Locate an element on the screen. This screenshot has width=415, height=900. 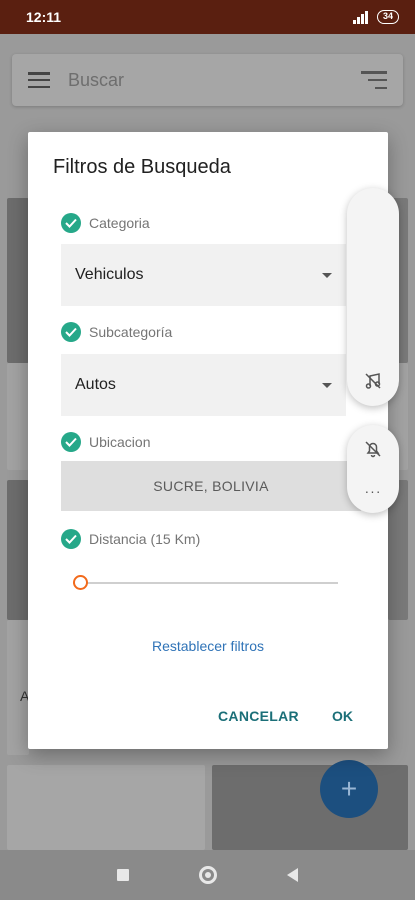
search-bar: Buscar is located at coordinates (207, 80).